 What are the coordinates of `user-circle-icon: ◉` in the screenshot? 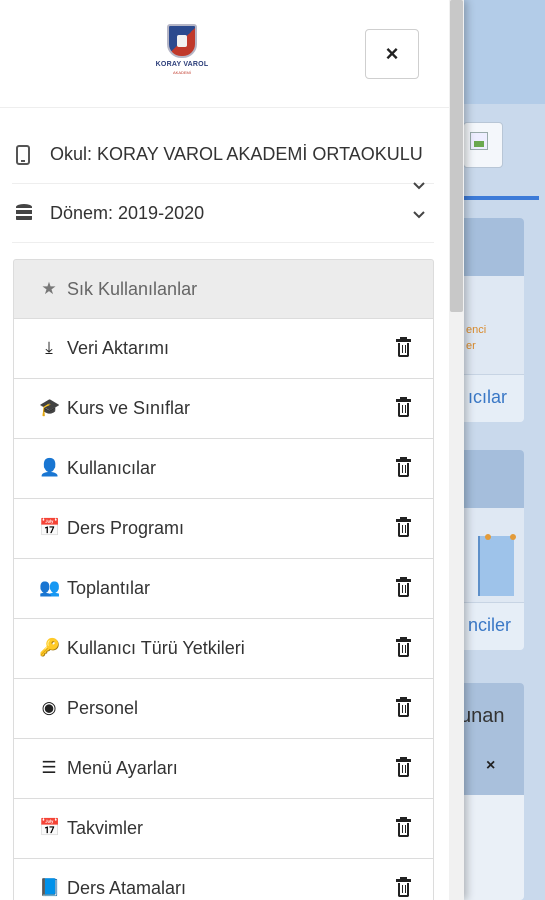 It's located at (49, 707).